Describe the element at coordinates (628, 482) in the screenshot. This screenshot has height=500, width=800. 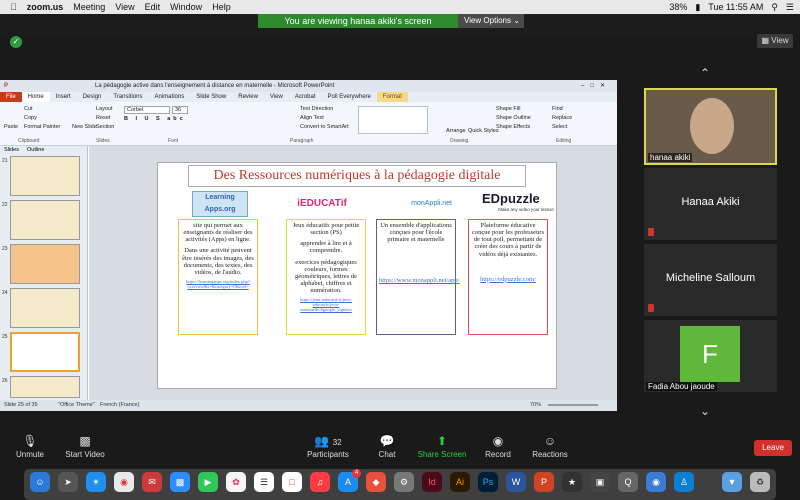
I see `quicktime-icon: Q` at that location.